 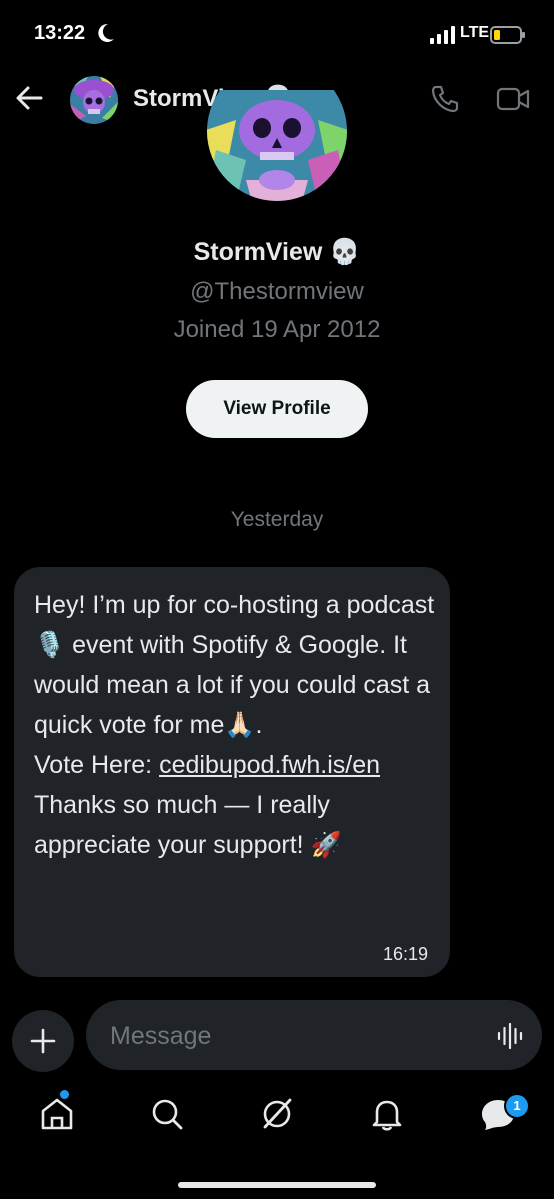 I want to click on messages-badge: 1, so click(x=517, y=1106).